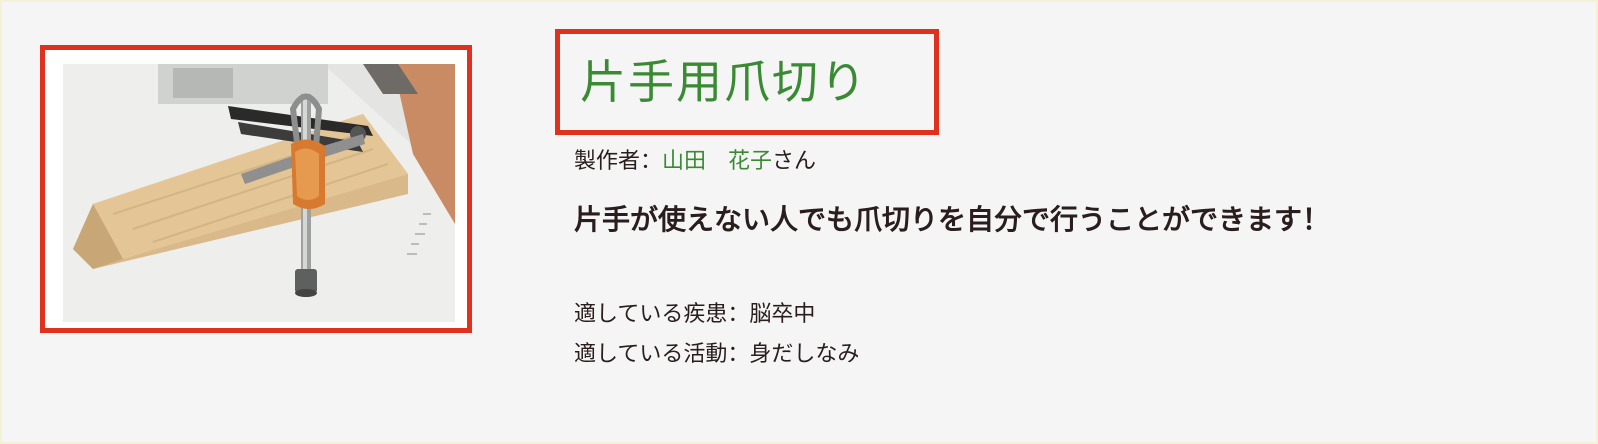 This screenshot has height=444, width=1598. I want to click on nail-clipper-photo, so click(259, 193).